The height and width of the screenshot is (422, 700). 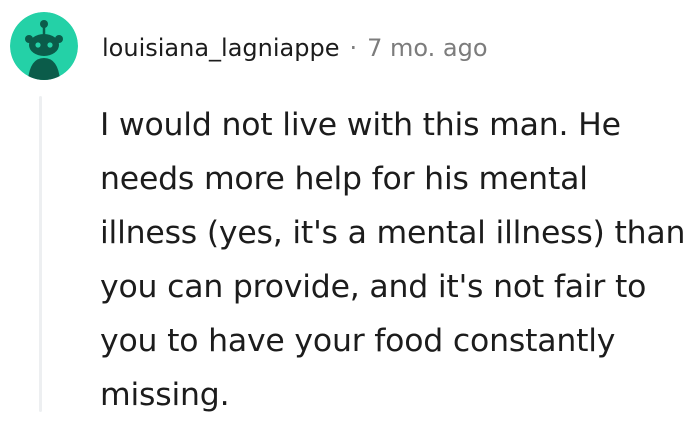 I want to click on comment-meta: louisiana_lagniappe · 7 mo. ago, so click(x=295, y=48).